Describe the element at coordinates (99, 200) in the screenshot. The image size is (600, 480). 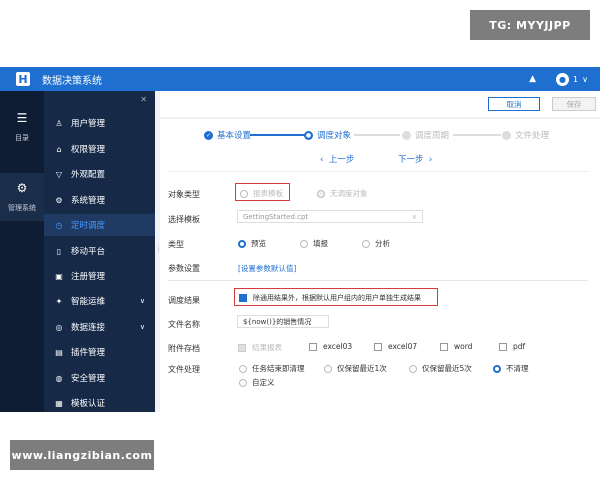
I see `sidebar-item-system: ⚙ 系统管理` at that location.